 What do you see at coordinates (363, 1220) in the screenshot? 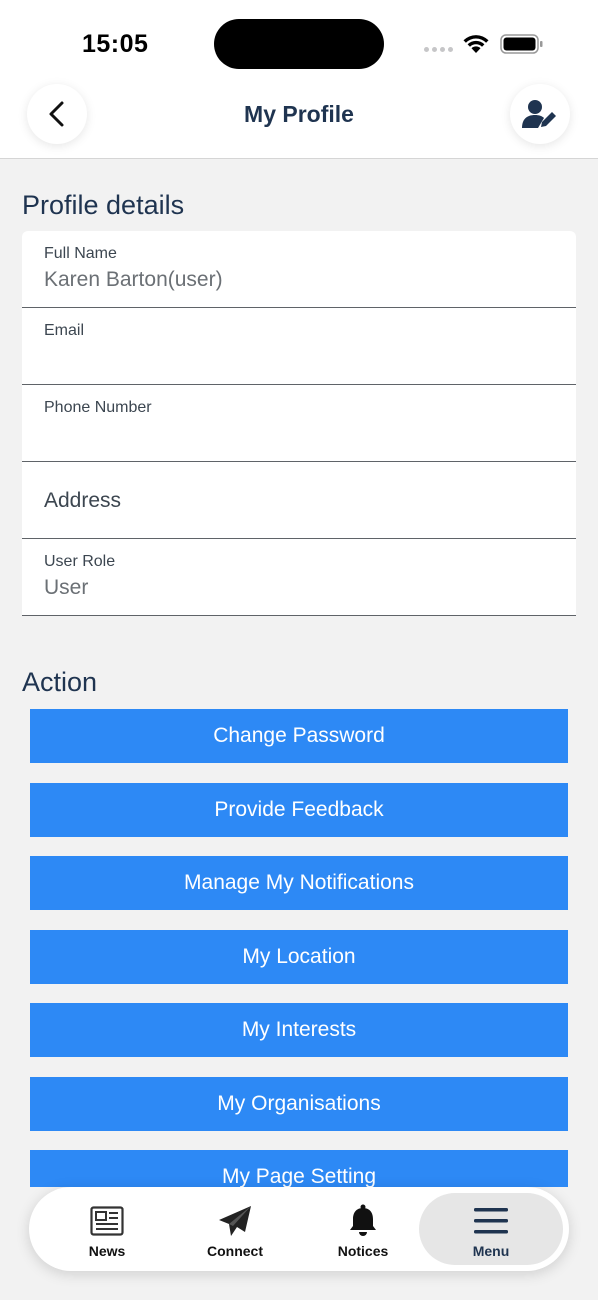
I see `bell-icon` at bounding box center [363, 1220].